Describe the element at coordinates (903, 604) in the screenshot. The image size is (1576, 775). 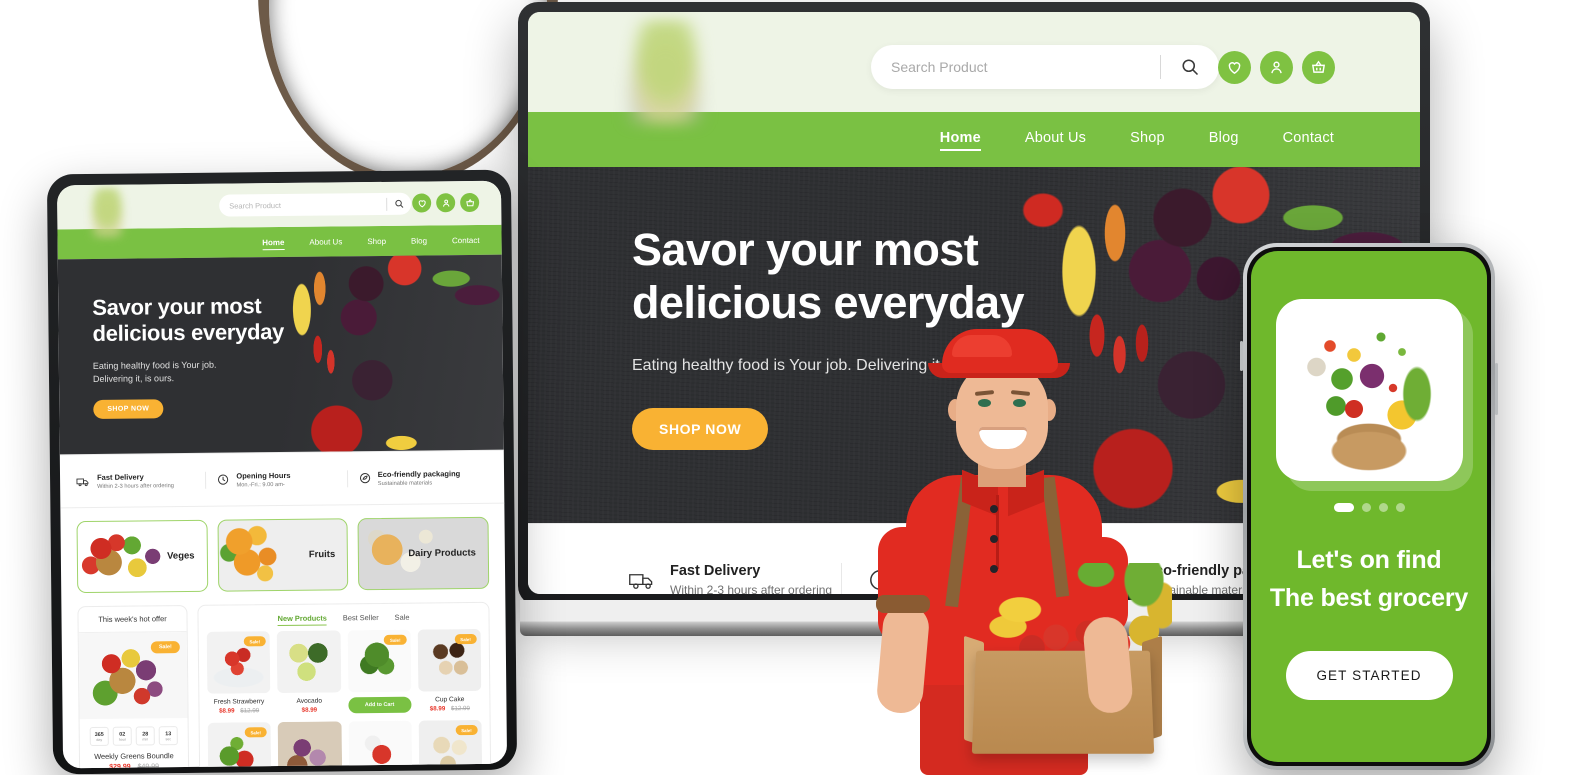
I see `delivery-man-left-sleeve-cuff` at that location.